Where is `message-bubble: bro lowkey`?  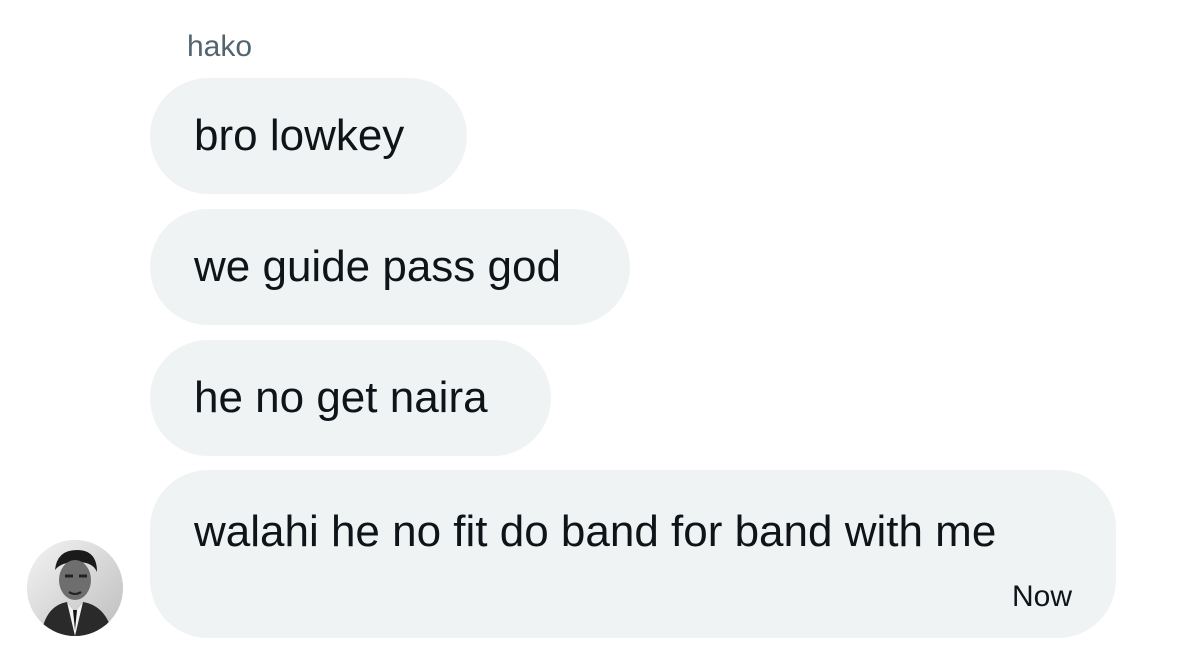
message-bubble: bro lowkey is located at coordinates (308, 136).